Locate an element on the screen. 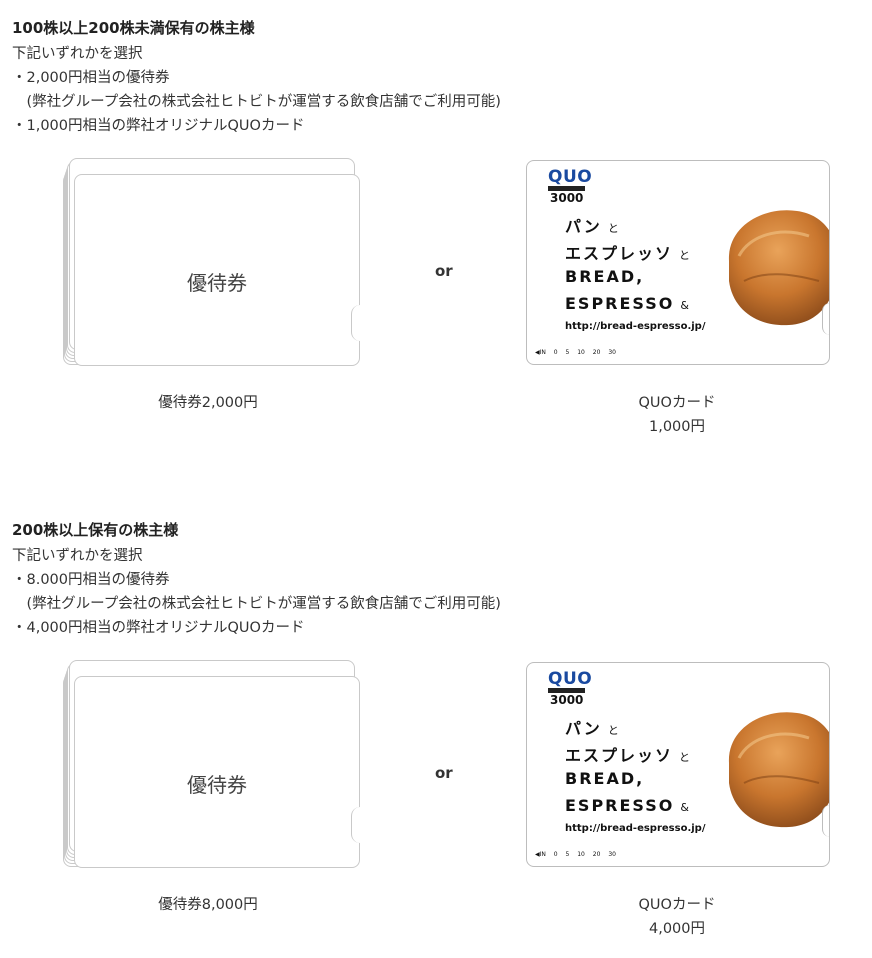  text-line: ・4,000円相当の弊社オリジナルQUOカード is located at coordinates (158, 628).